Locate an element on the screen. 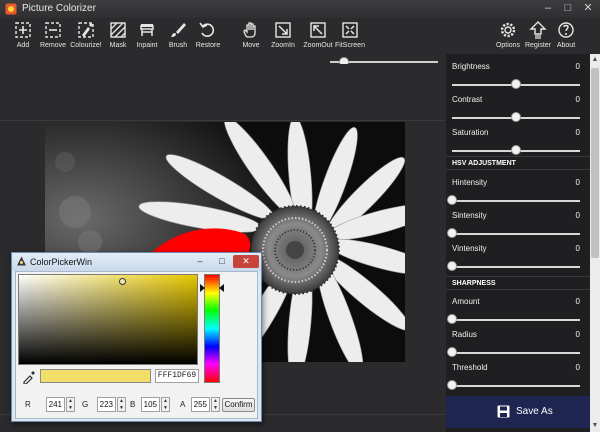 The height and width of the screenshot is (432, 600). brightness-slider-thumb is located at coordinates (516, 84).